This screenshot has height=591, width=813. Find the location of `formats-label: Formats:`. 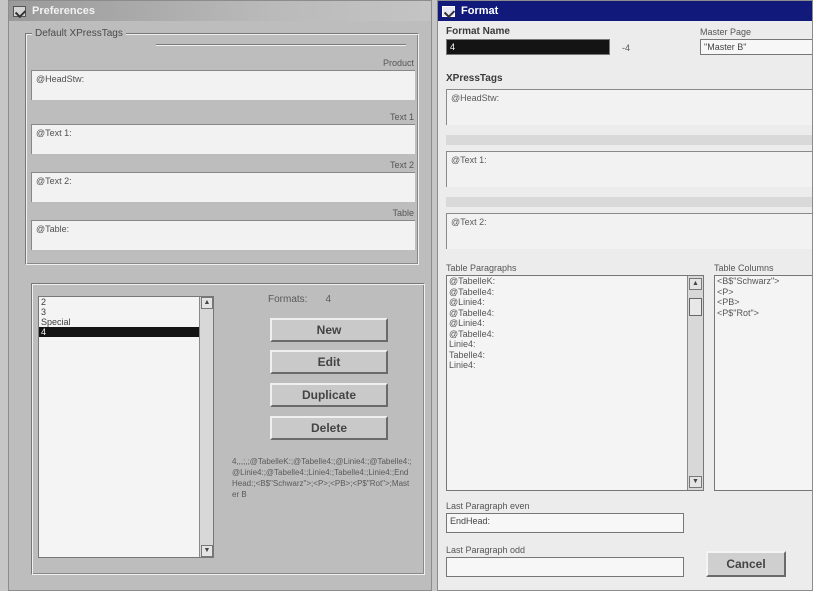

formats-label: Formats: is located at coordinates (288, 299).